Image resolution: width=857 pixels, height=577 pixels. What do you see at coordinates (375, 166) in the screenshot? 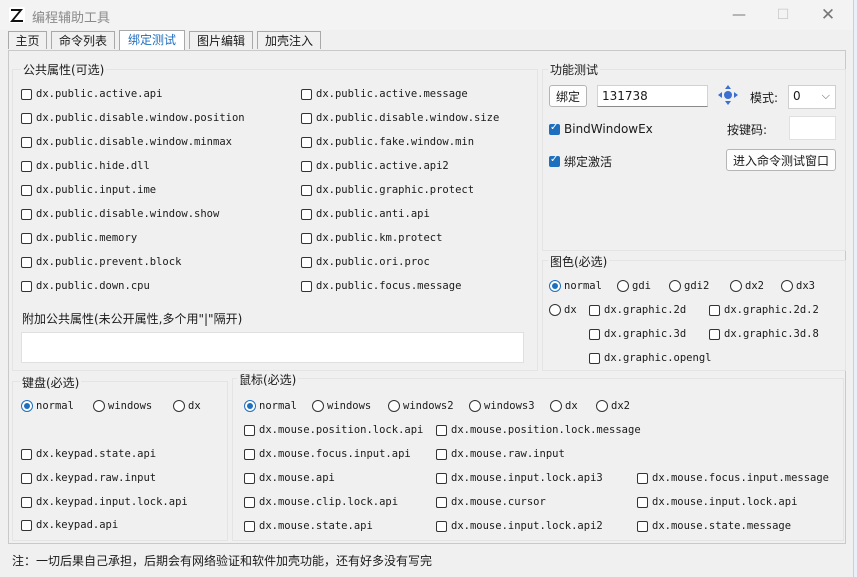
I see `public-attr-checkbox: dx.public.active.api2` at bounding box center [375, 166].